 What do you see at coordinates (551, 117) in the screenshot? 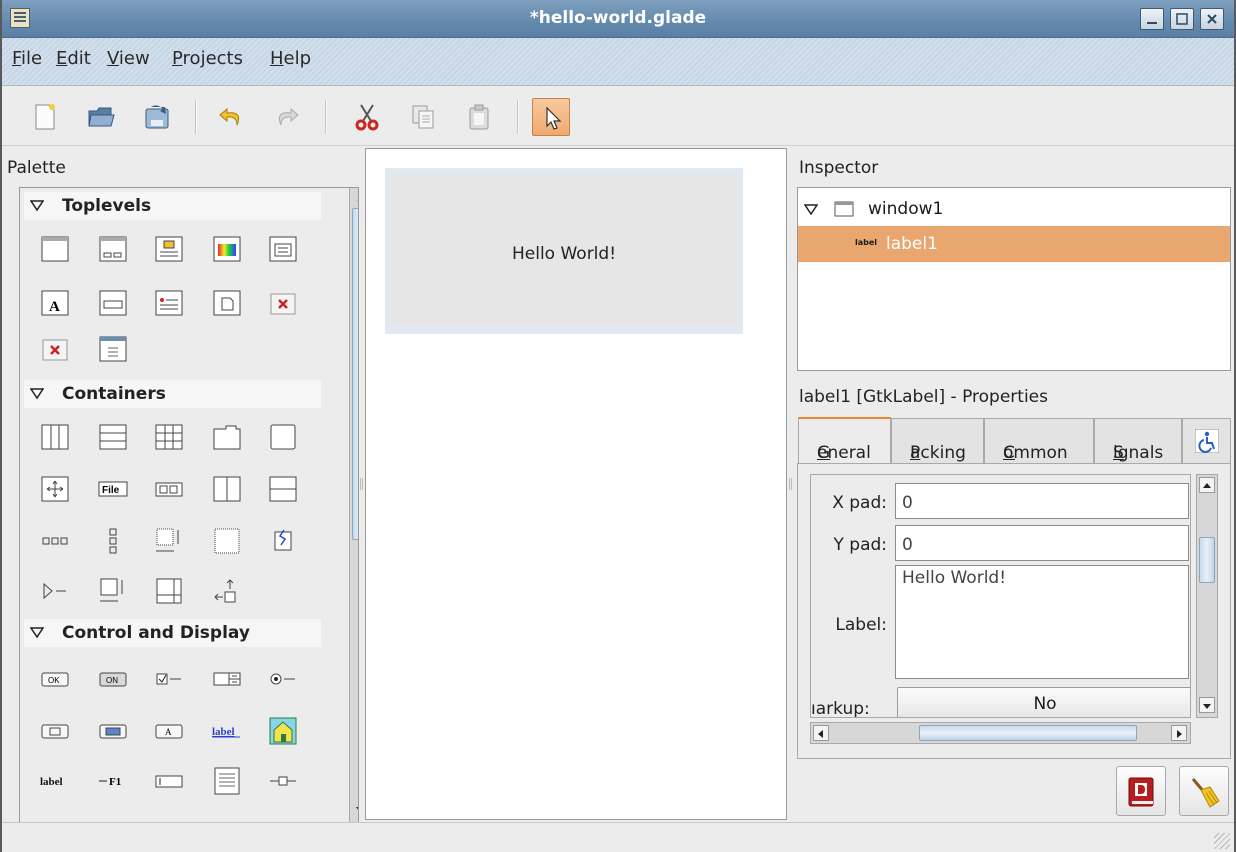
I see `select-tool-button` at bounding box center [551, 117].